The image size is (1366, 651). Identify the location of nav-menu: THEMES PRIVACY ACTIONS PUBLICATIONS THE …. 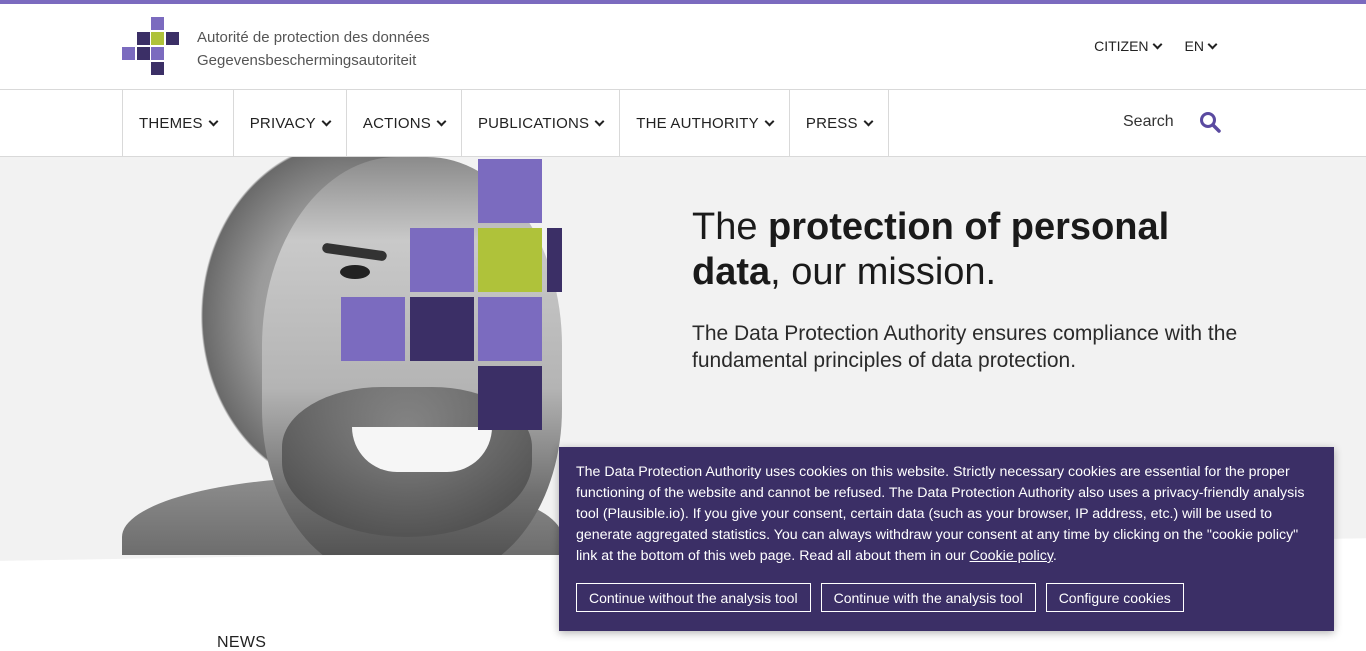
(505, 123).